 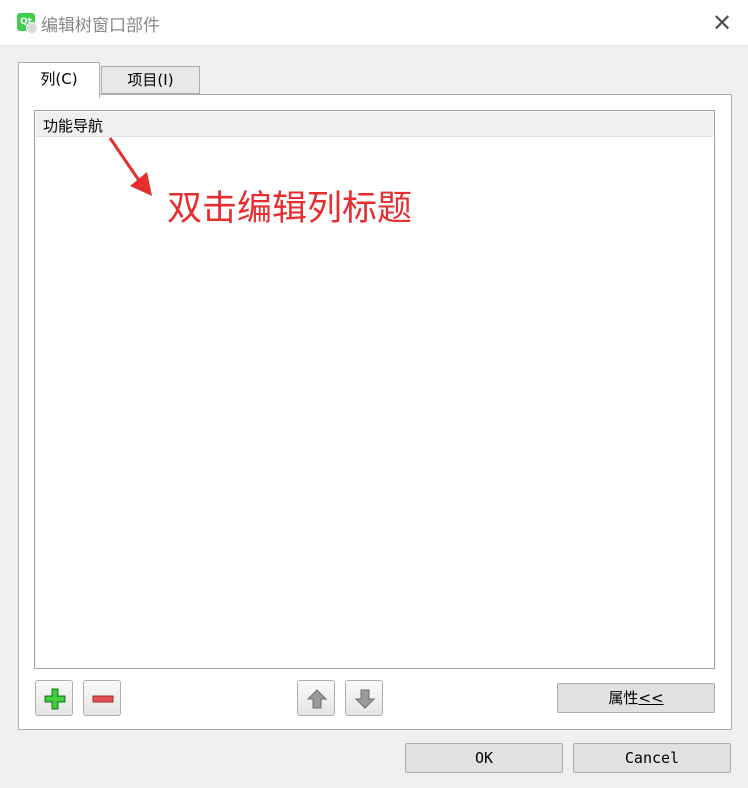 I want to click on window-title: 编辑树窗口部件, so click(x=100, y=26).